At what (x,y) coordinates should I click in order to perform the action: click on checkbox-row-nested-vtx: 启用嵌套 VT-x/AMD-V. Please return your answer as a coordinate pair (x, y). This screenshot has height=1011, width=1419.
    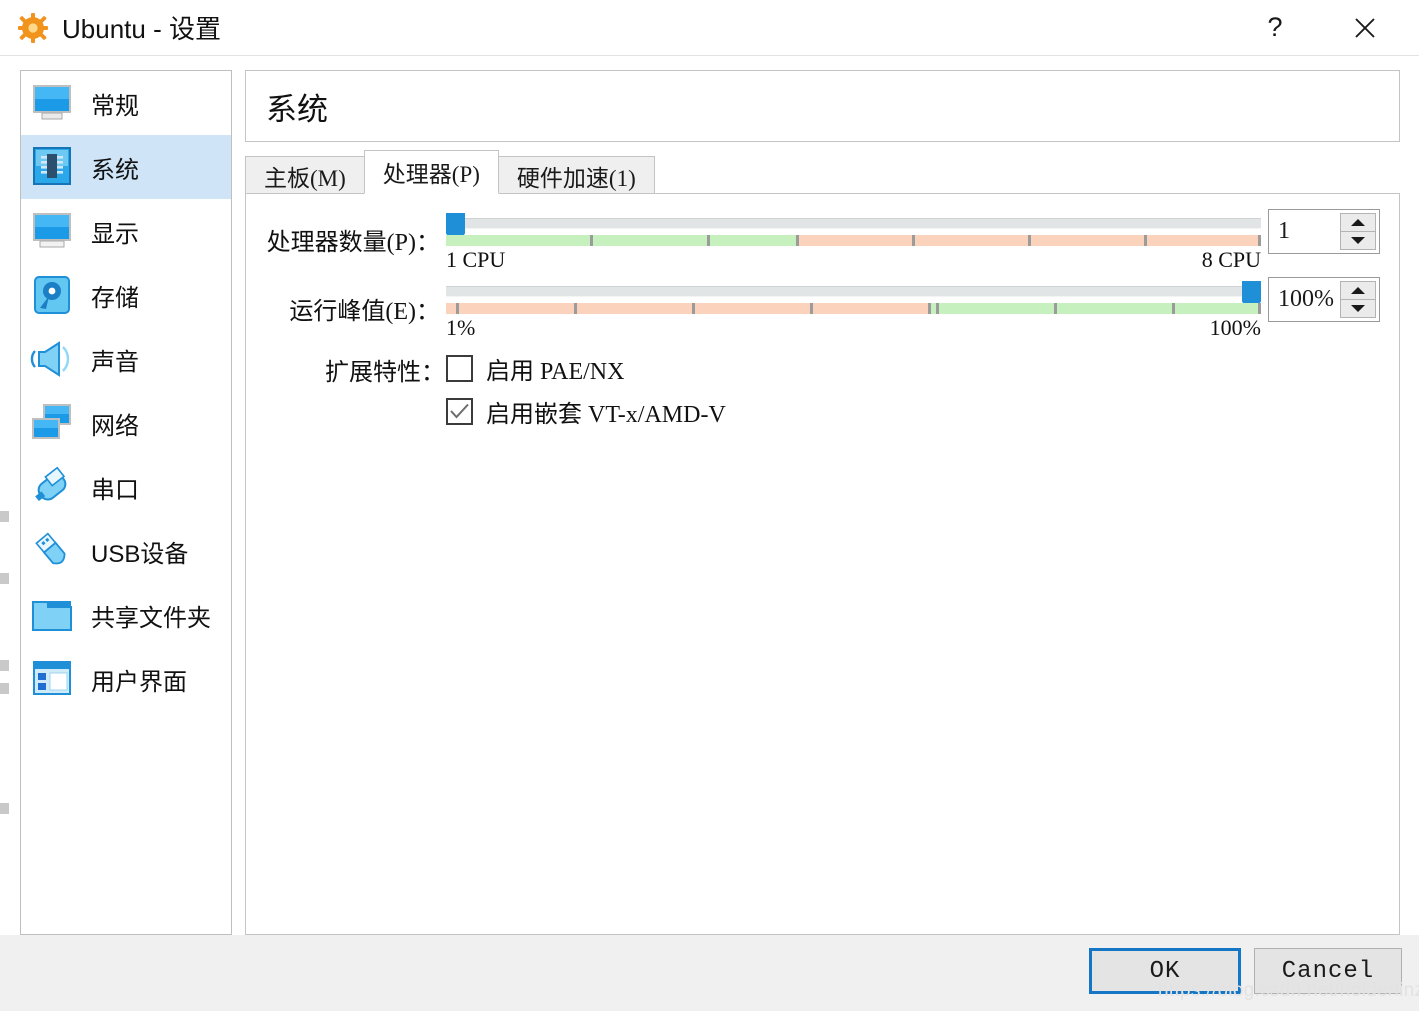
    Looking at the image, I should click on (586, 411).